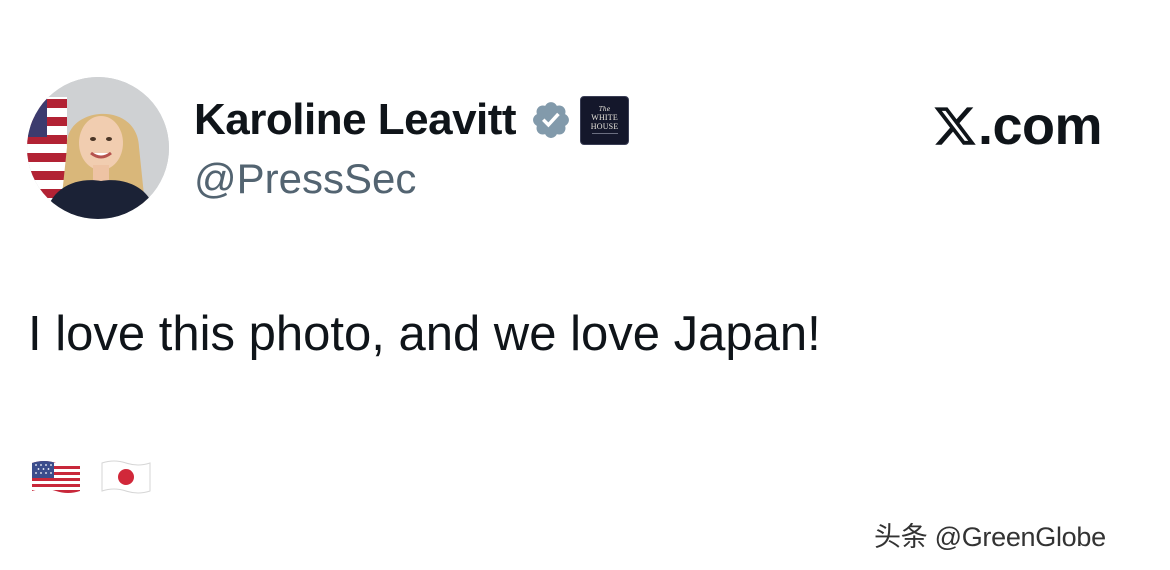  What do you see at coordinates (990, 537) in the screenshot?
I see `source-watermark: 头条 @GreenGlobe` at bounding box center [990, 537].